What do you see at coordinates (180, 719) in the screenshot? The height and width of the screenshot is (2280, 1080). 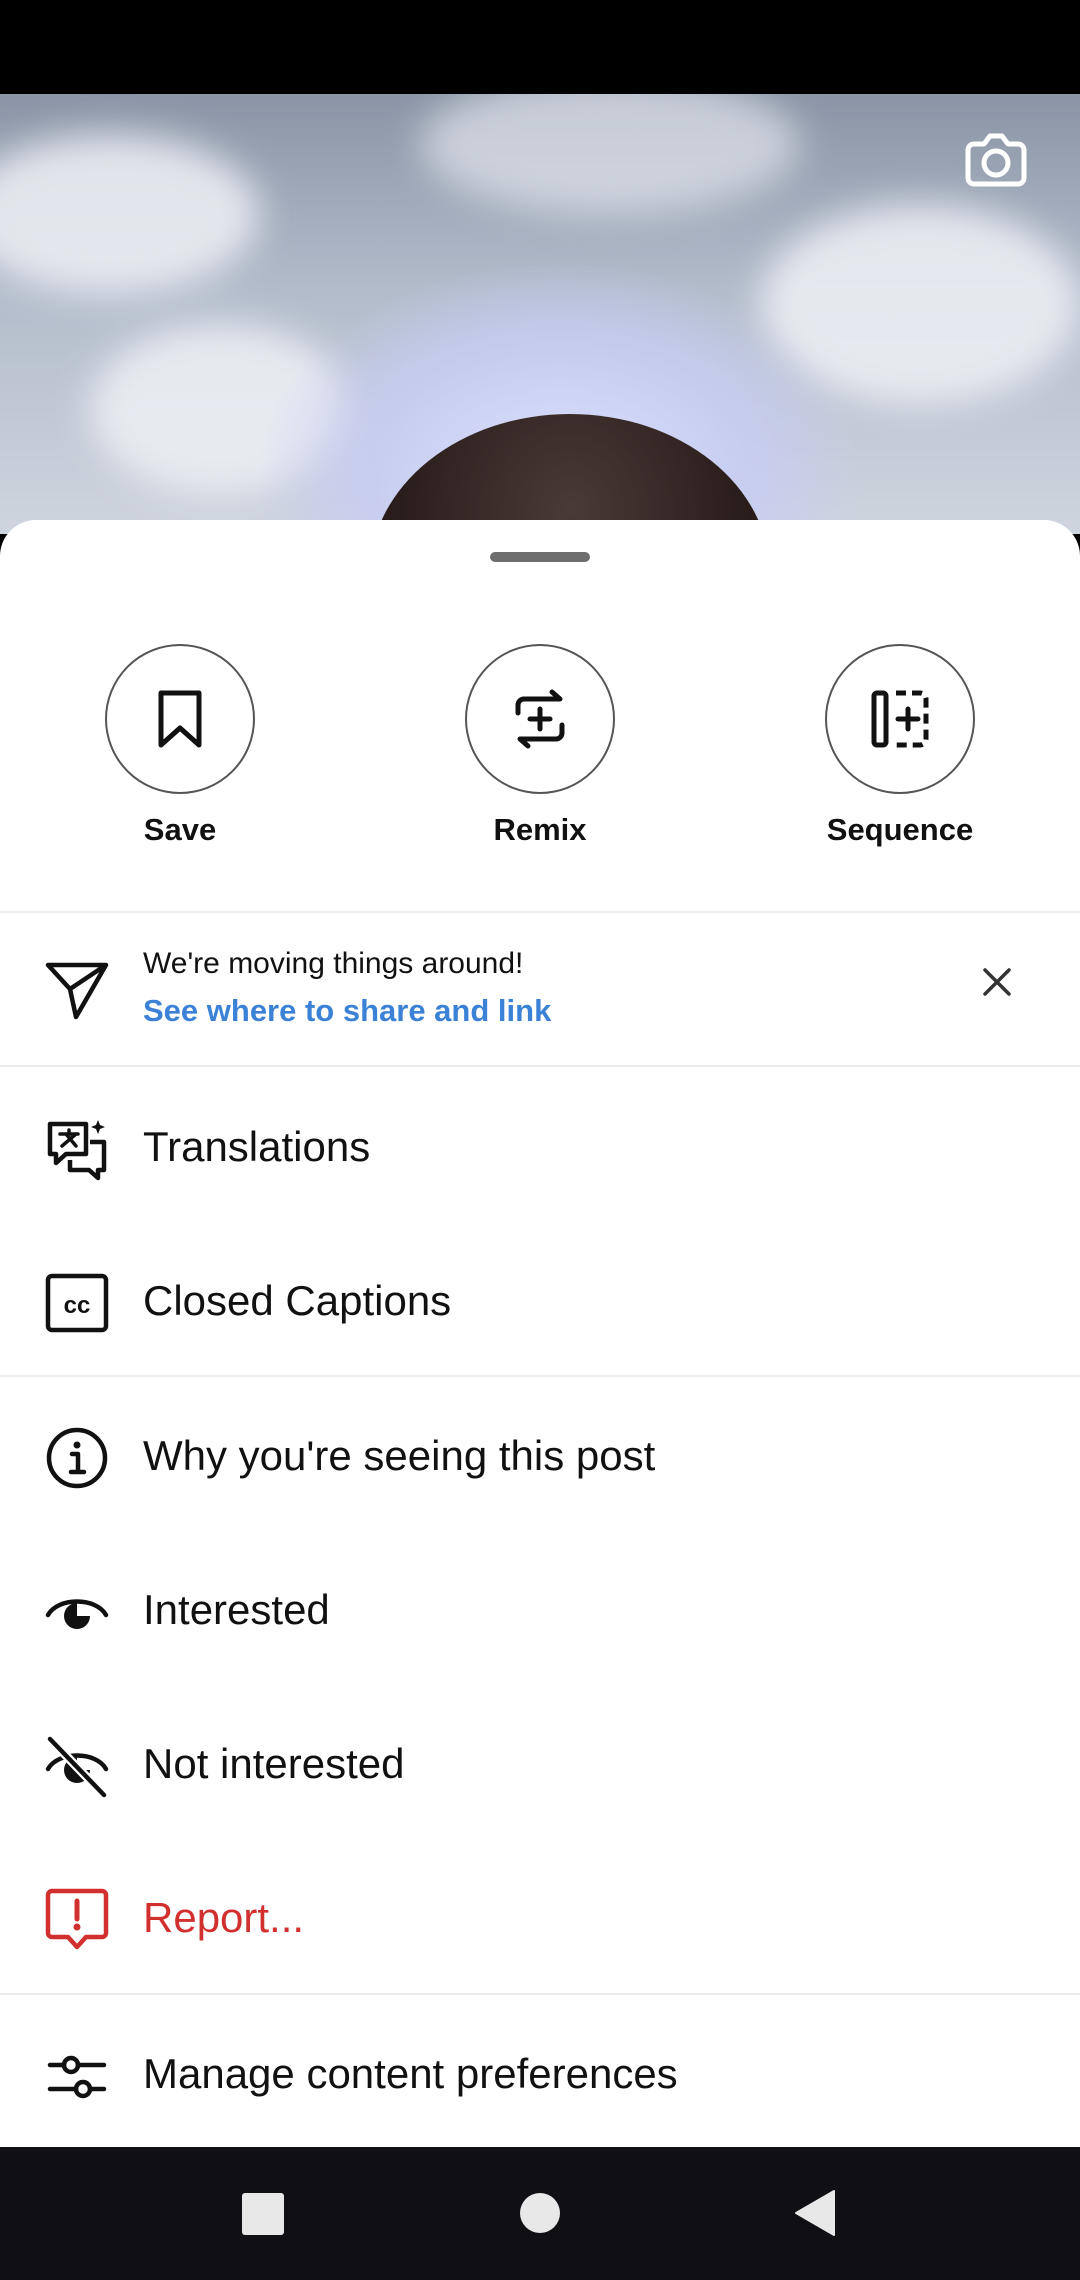 I see `bookmark-icon` at bounding box center [180, 719].